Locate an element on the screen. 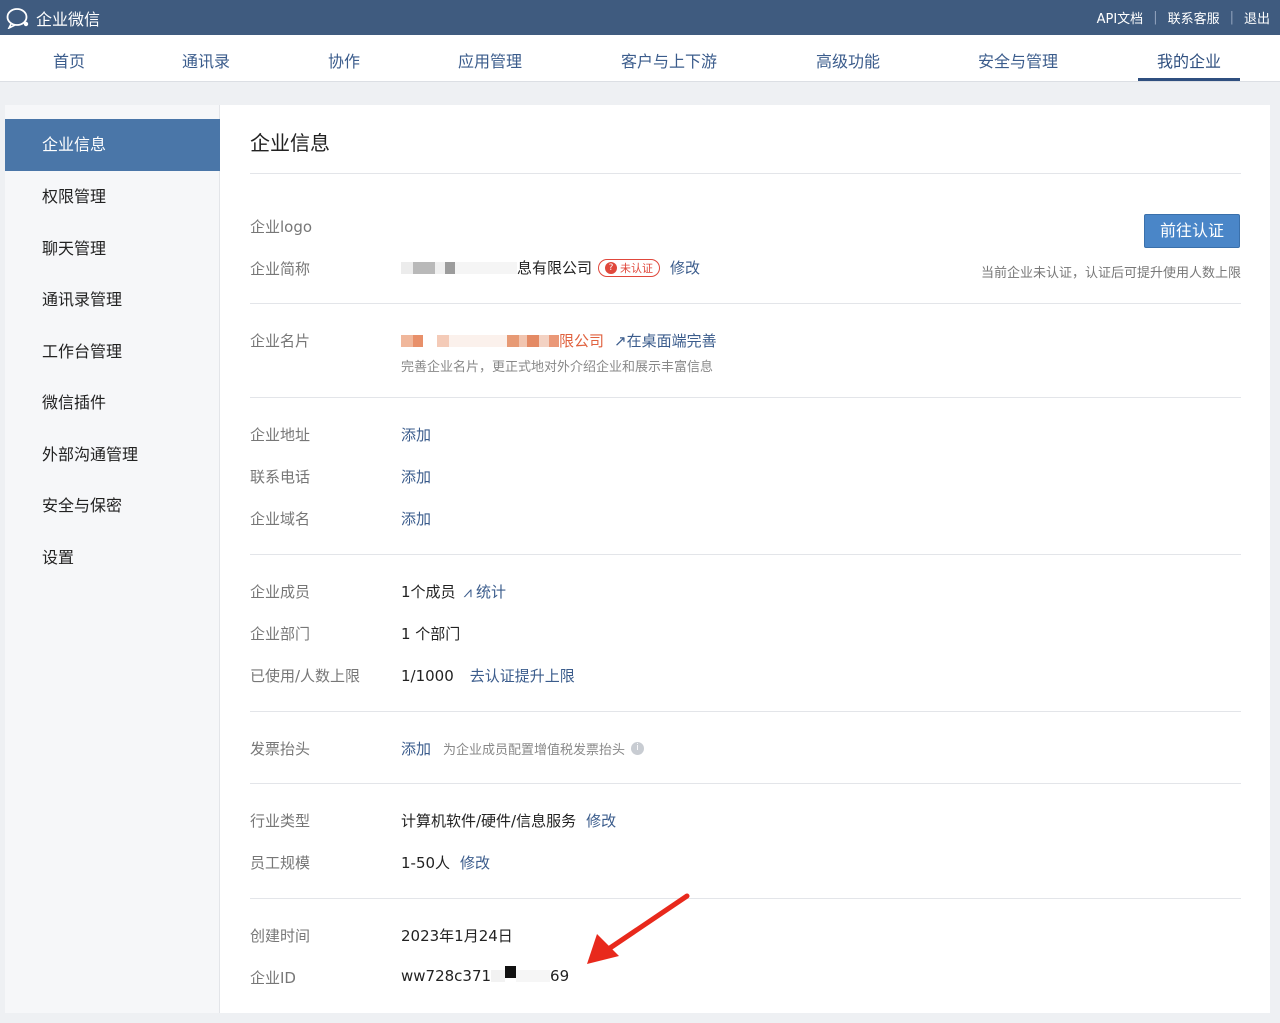 The image size is (1280, 1023). tab-security: 安全与管理 is located at coordinates (1018, 60).